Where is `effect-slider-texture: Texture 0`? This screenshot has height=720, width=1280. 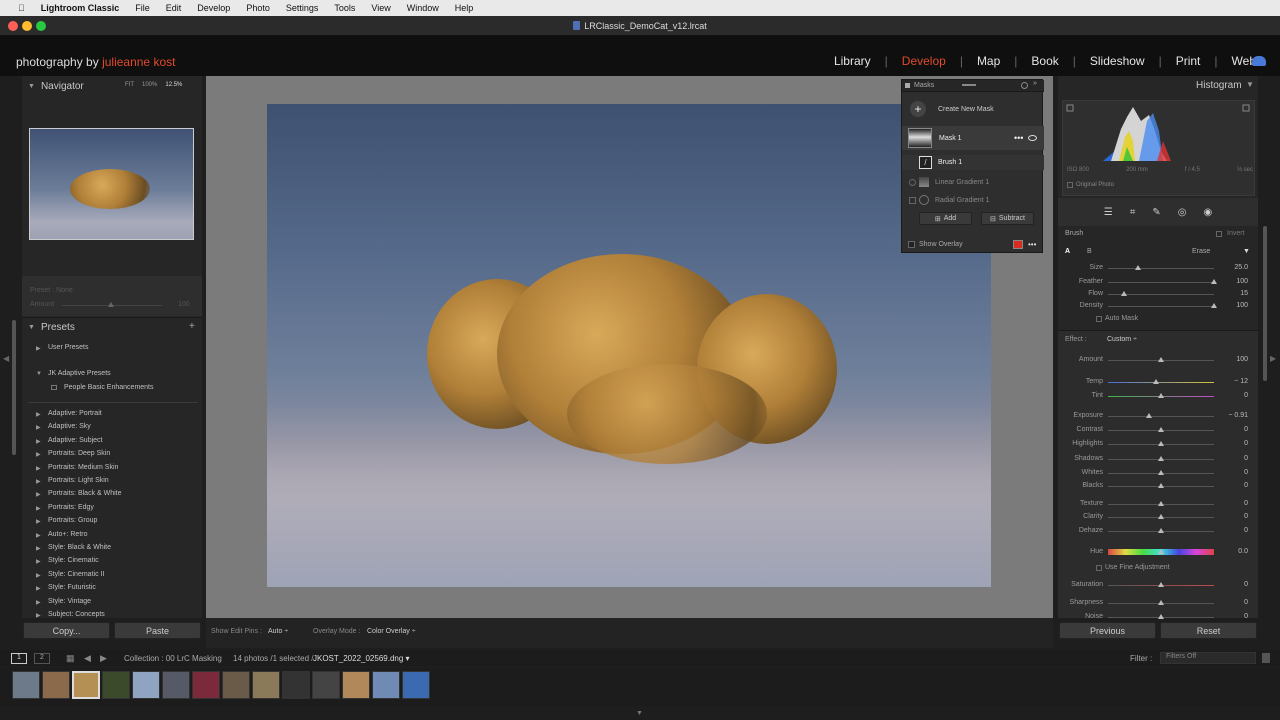 effect-slider-texture: Texture 0 is located at coordinates (1158, 504).